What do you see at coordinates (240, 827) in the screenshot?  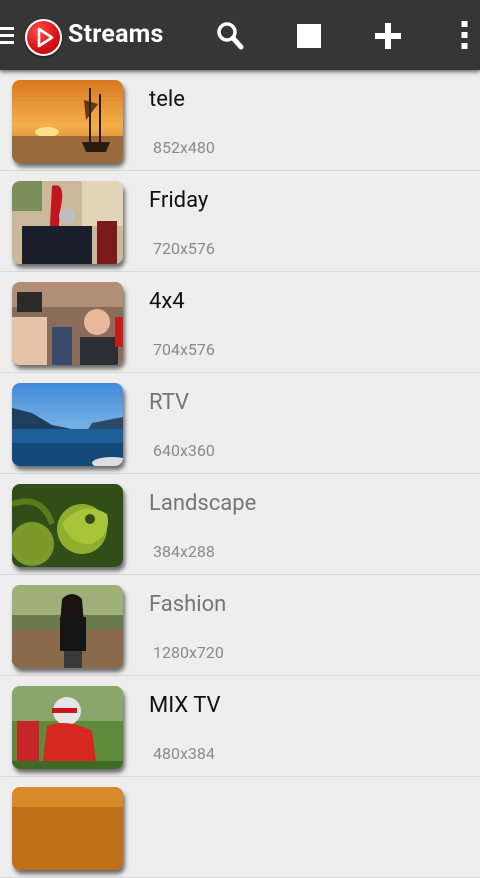 I see `stream-item` at bounding box center [240, 827].